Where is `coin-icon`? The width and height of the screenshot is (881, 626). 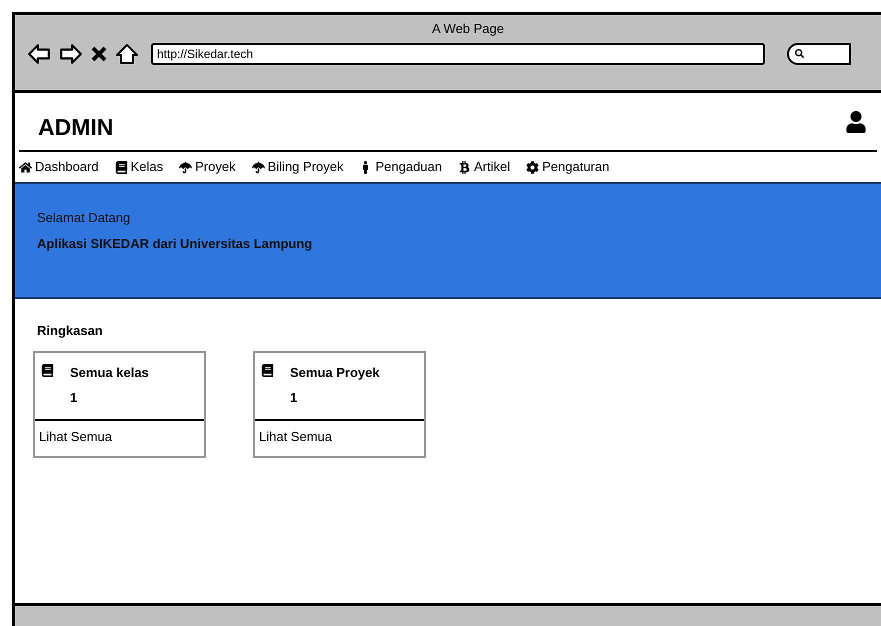 coin-icon is located at coordinates (464, 167).